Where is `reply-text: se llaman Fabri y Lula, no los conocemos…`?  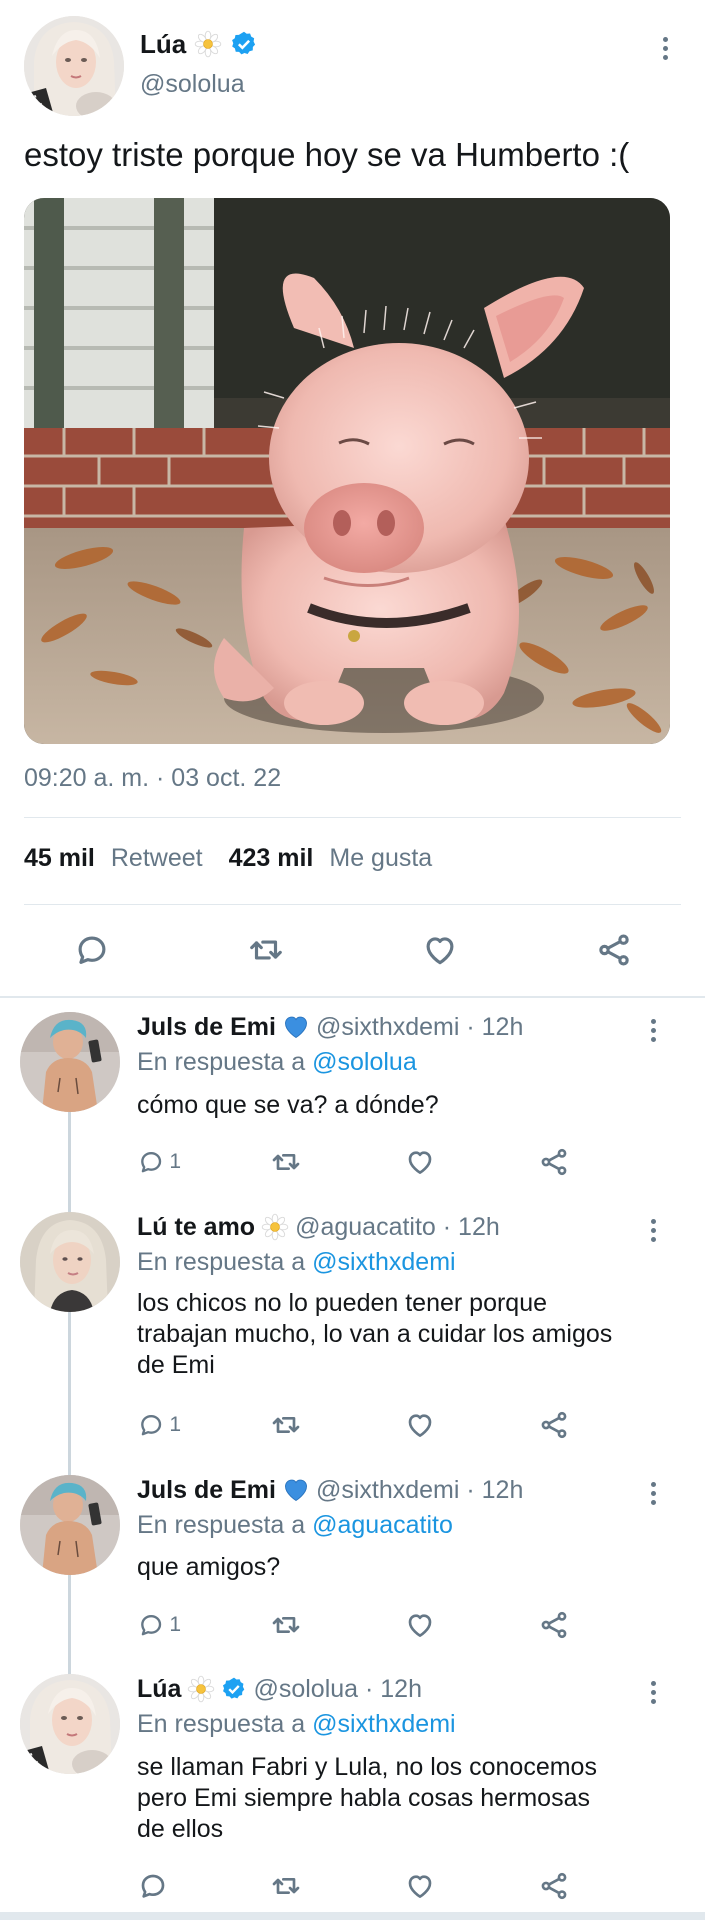
reply-text: se llaman Fabri y Lula, no los conocemos… is located at coordinates (407, 1798).